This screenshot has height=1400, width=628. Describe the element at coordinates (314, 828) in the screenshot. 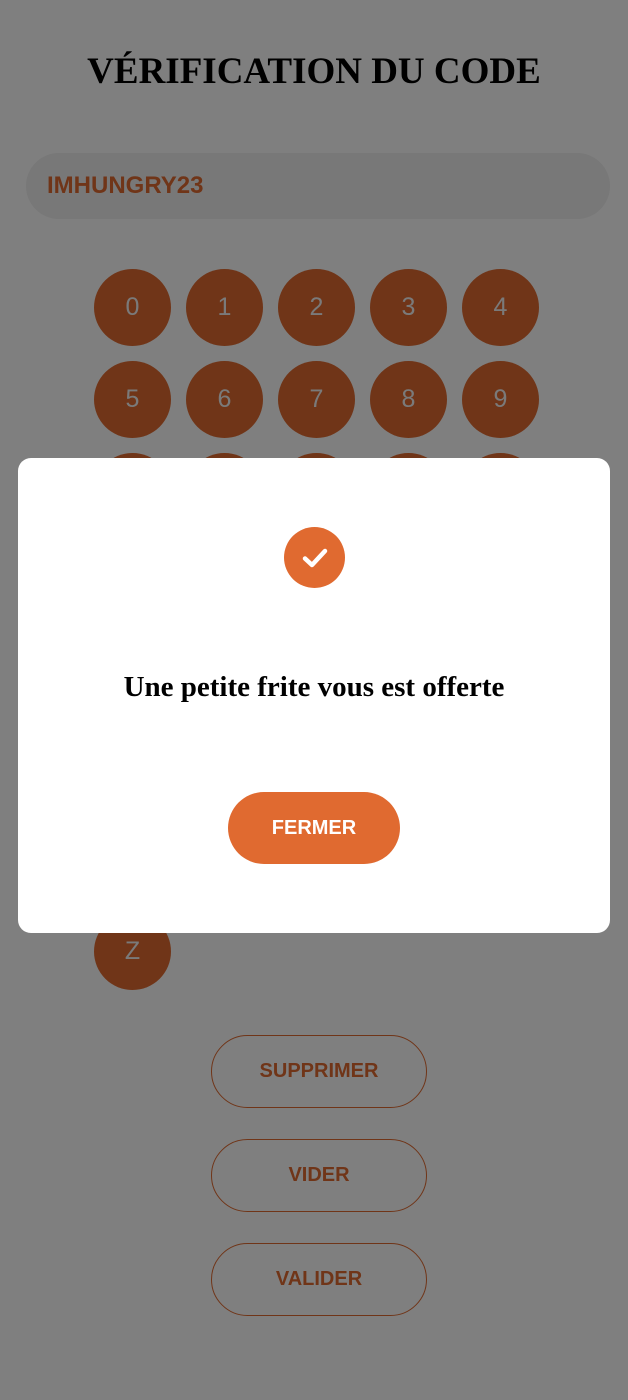

I see `close-button: FERMER` at that location.